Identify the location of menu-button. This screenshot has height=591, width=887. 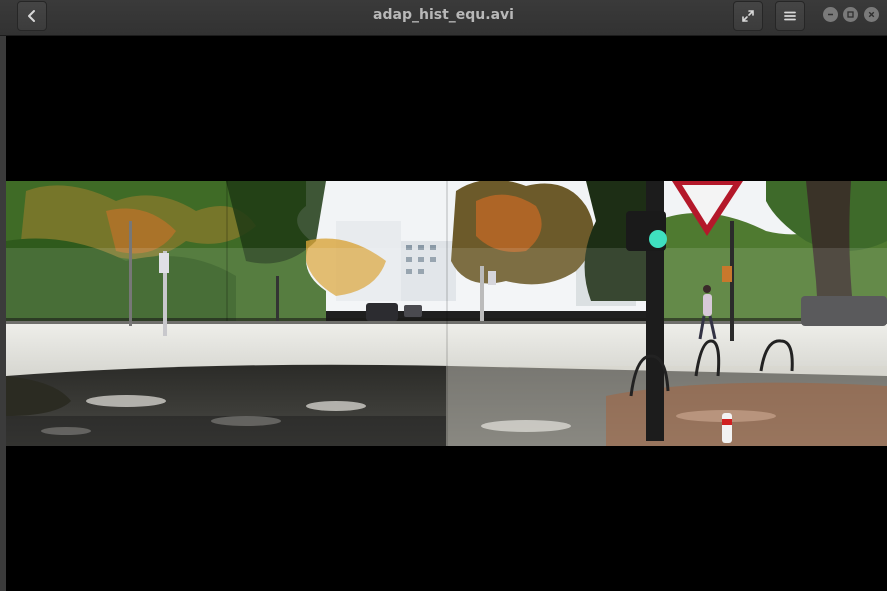
(790, 16).